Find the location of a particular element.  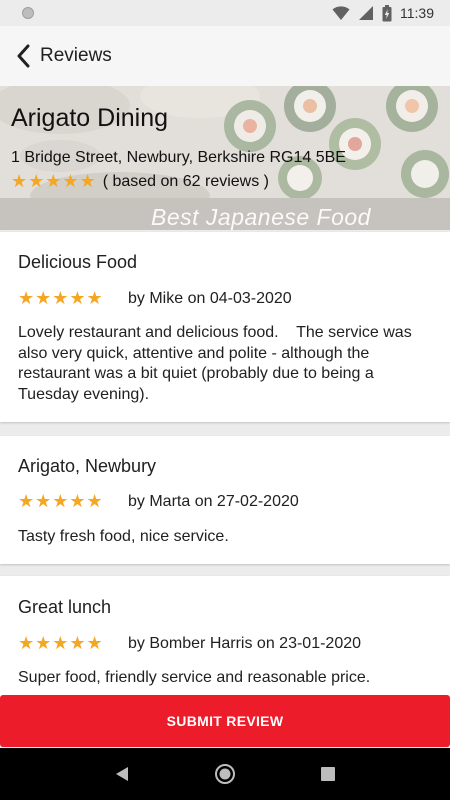

banner-text: Best Japanese Food is located at coordinates (261, 217).